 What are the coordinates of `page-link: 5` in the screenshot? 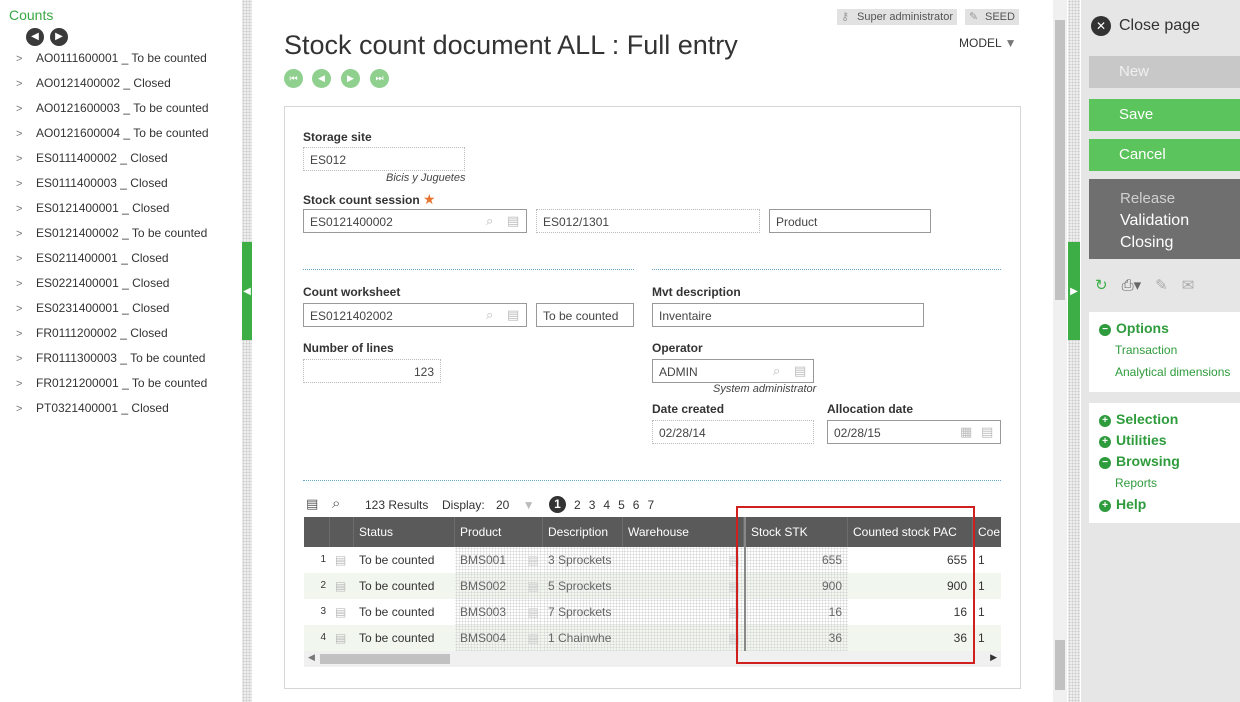 It's located at (621, 505).